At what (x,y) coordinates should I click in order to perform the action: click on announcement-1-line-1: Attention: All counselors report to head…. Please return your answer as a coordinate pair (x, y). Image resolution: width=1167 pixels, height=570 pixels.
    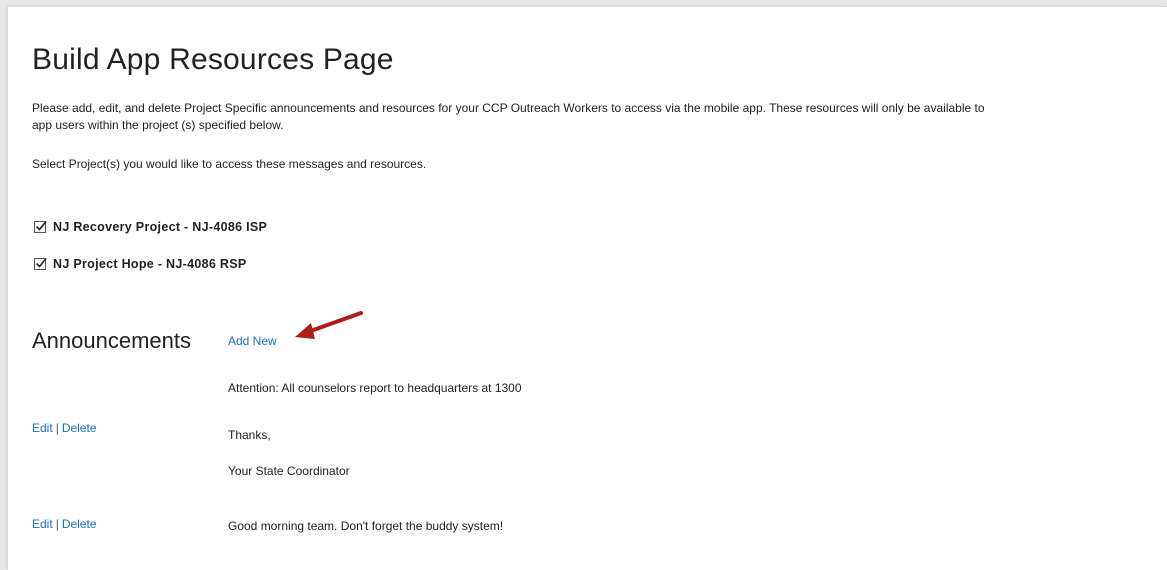
    Looking at the image, I should click on (375, 388).